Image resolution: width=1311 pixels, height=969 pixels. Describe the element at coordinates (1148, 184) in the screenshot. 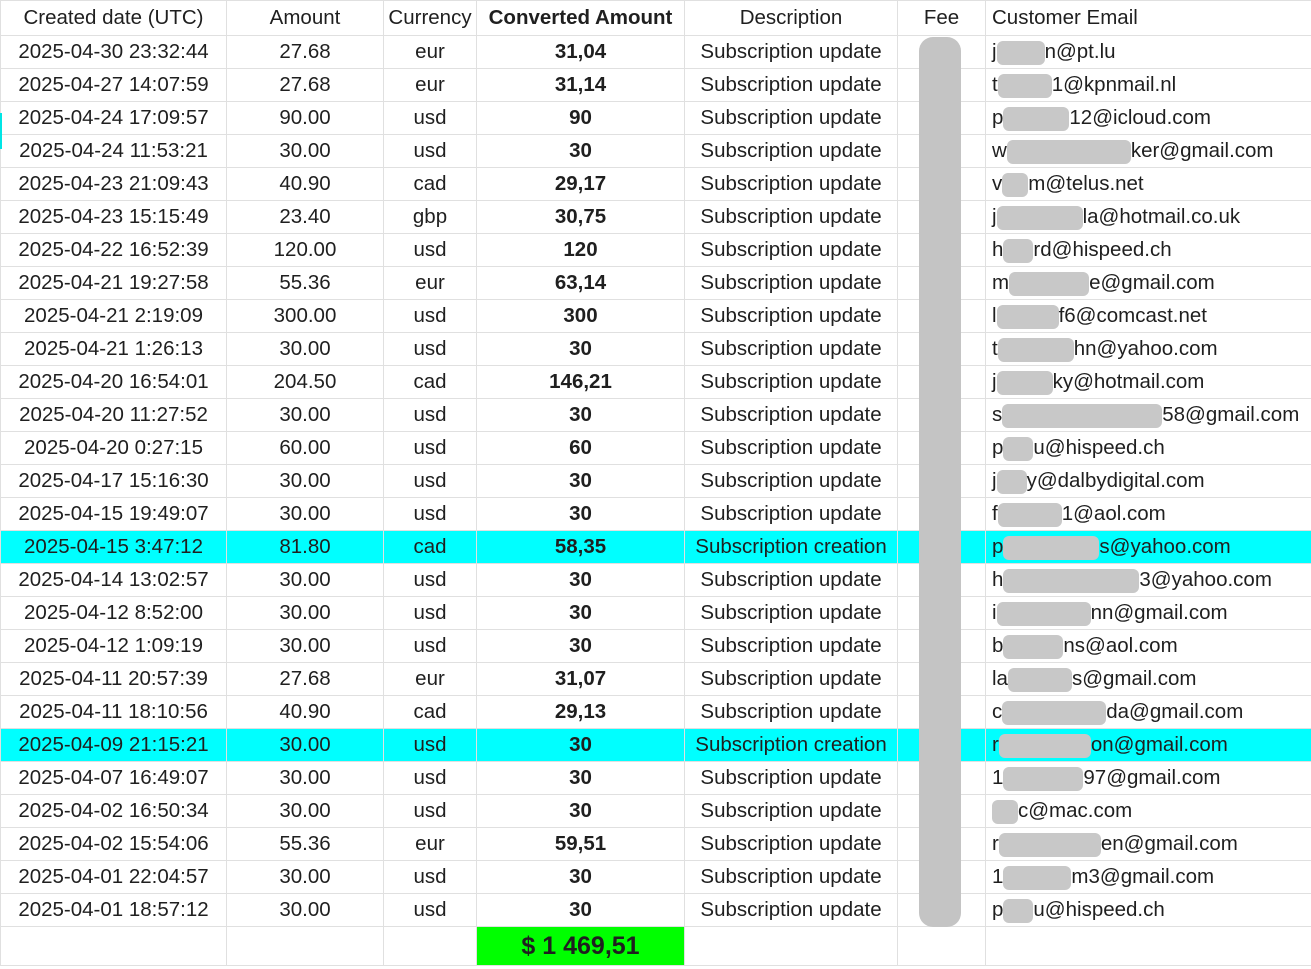

I see `cell-customer-email: v m@telus.net` at that location.